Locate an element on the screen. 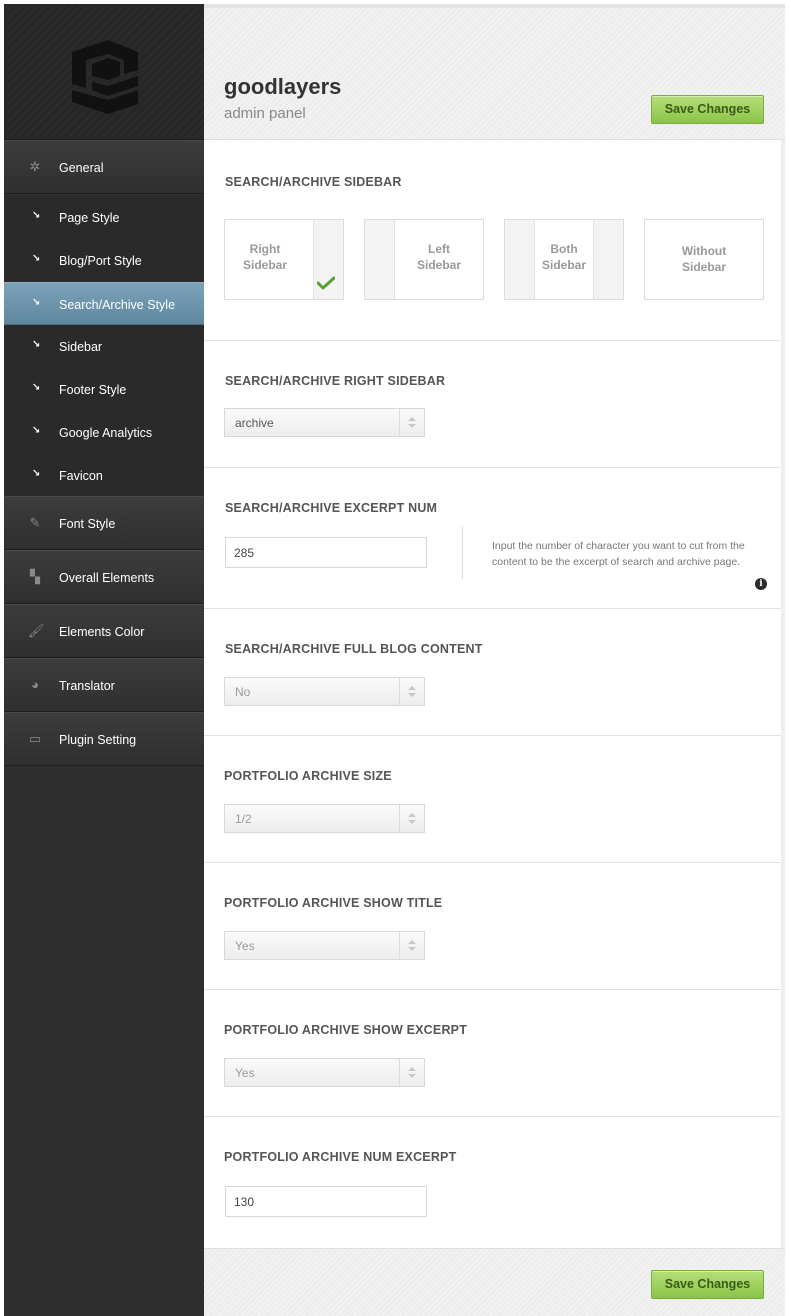 The image size is (791, 1316). layout-option-label: Both Sidebar is located at coordinates (563, 257).